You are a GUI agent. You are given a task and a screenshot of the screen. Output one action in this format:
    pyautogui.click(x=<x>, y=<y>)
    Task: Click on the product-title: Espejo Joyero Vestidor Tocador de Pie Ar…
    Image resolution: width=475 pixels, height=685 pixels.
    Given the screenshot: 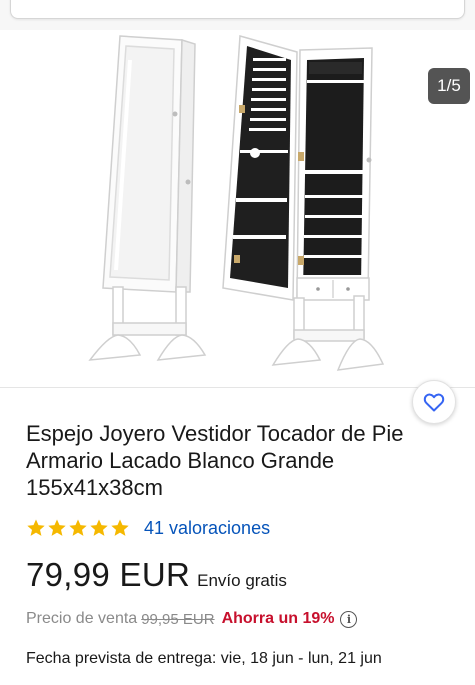 What is the action you would take?
    pyautogui.click(x=215, y=460)
    